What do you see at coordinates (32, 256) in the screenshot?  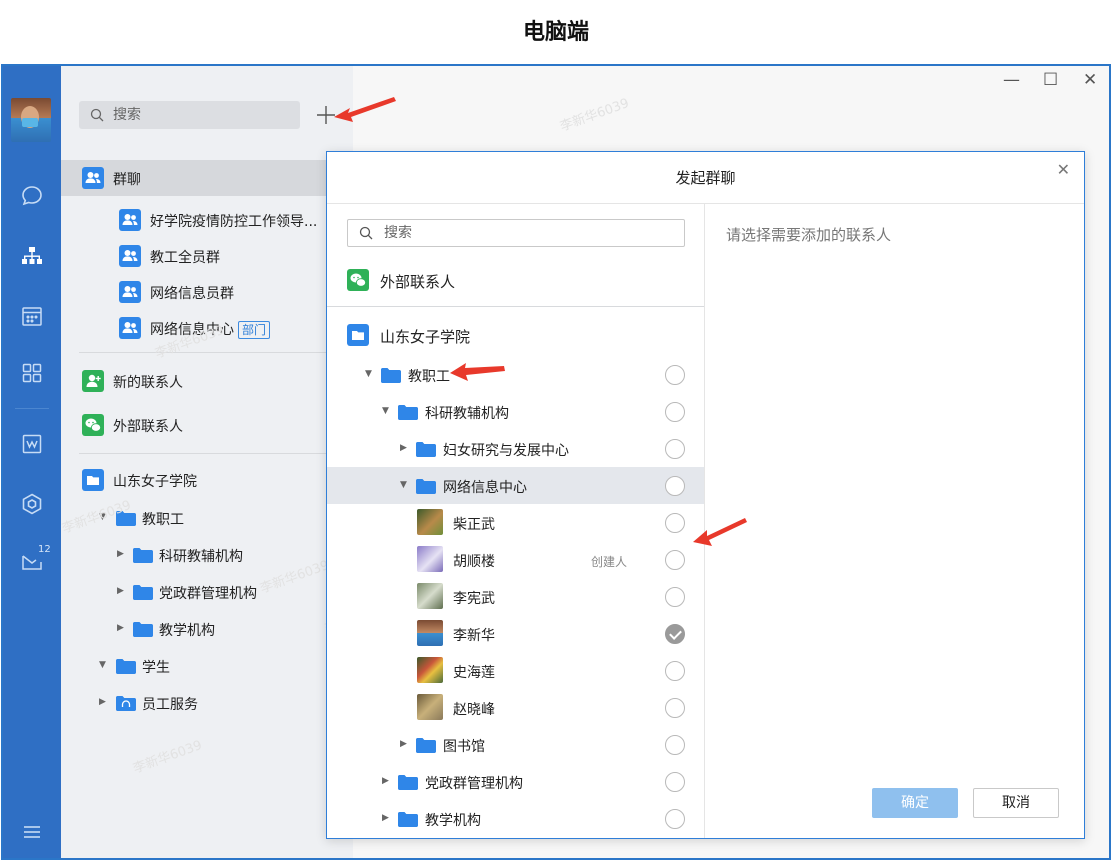 I see `contacts-org-icon` at bounding box center [32, 256].